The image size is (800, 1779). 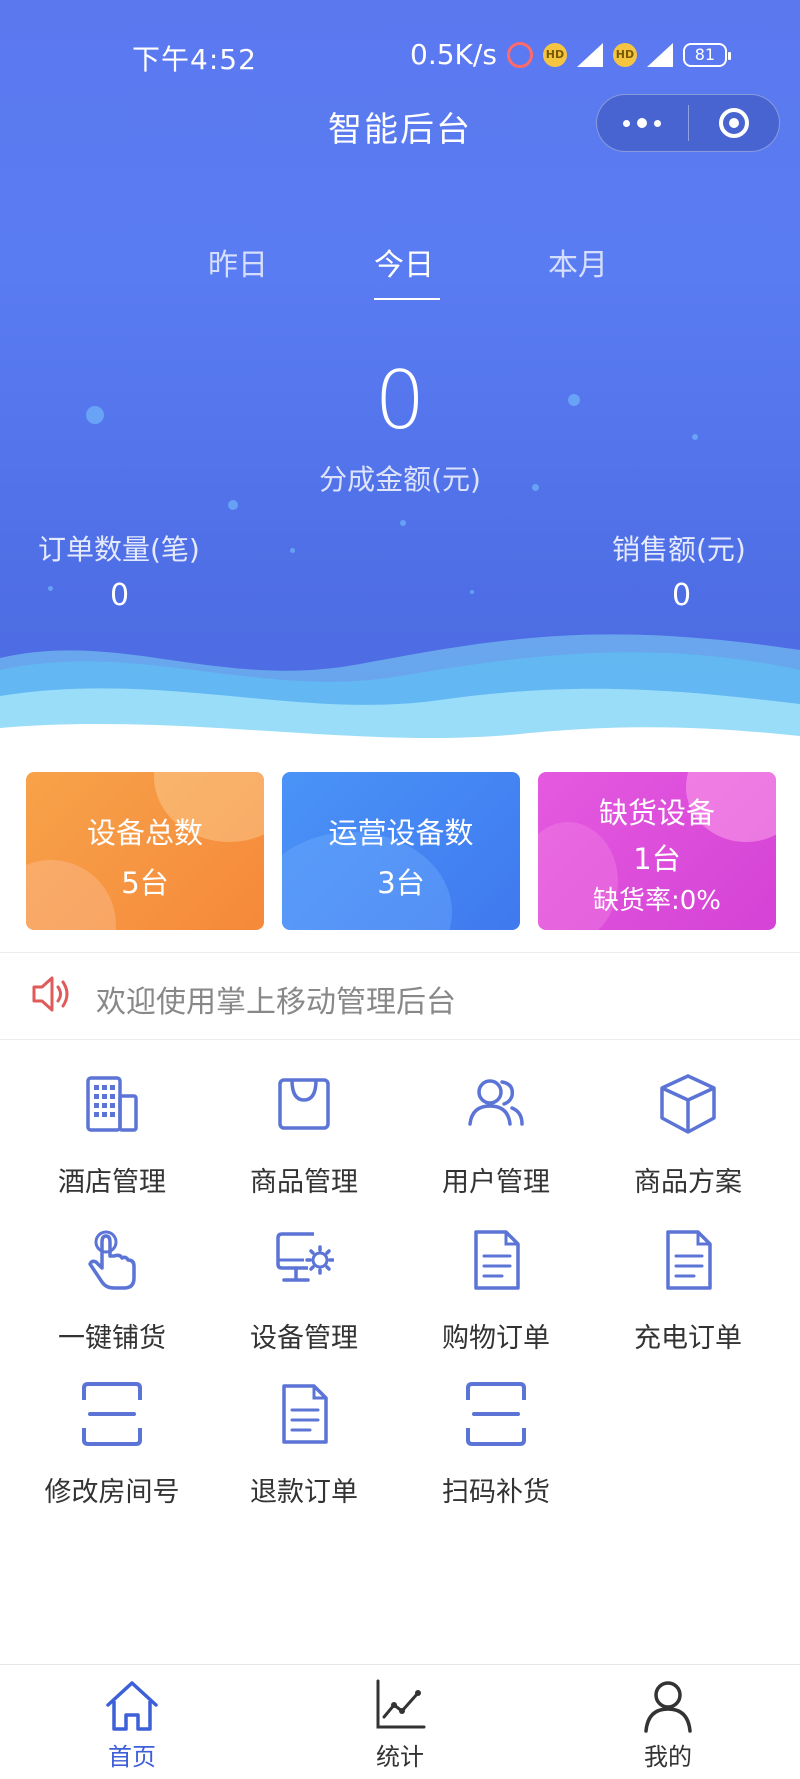 I want to click on home-icon, so click(x=132, y=1706).